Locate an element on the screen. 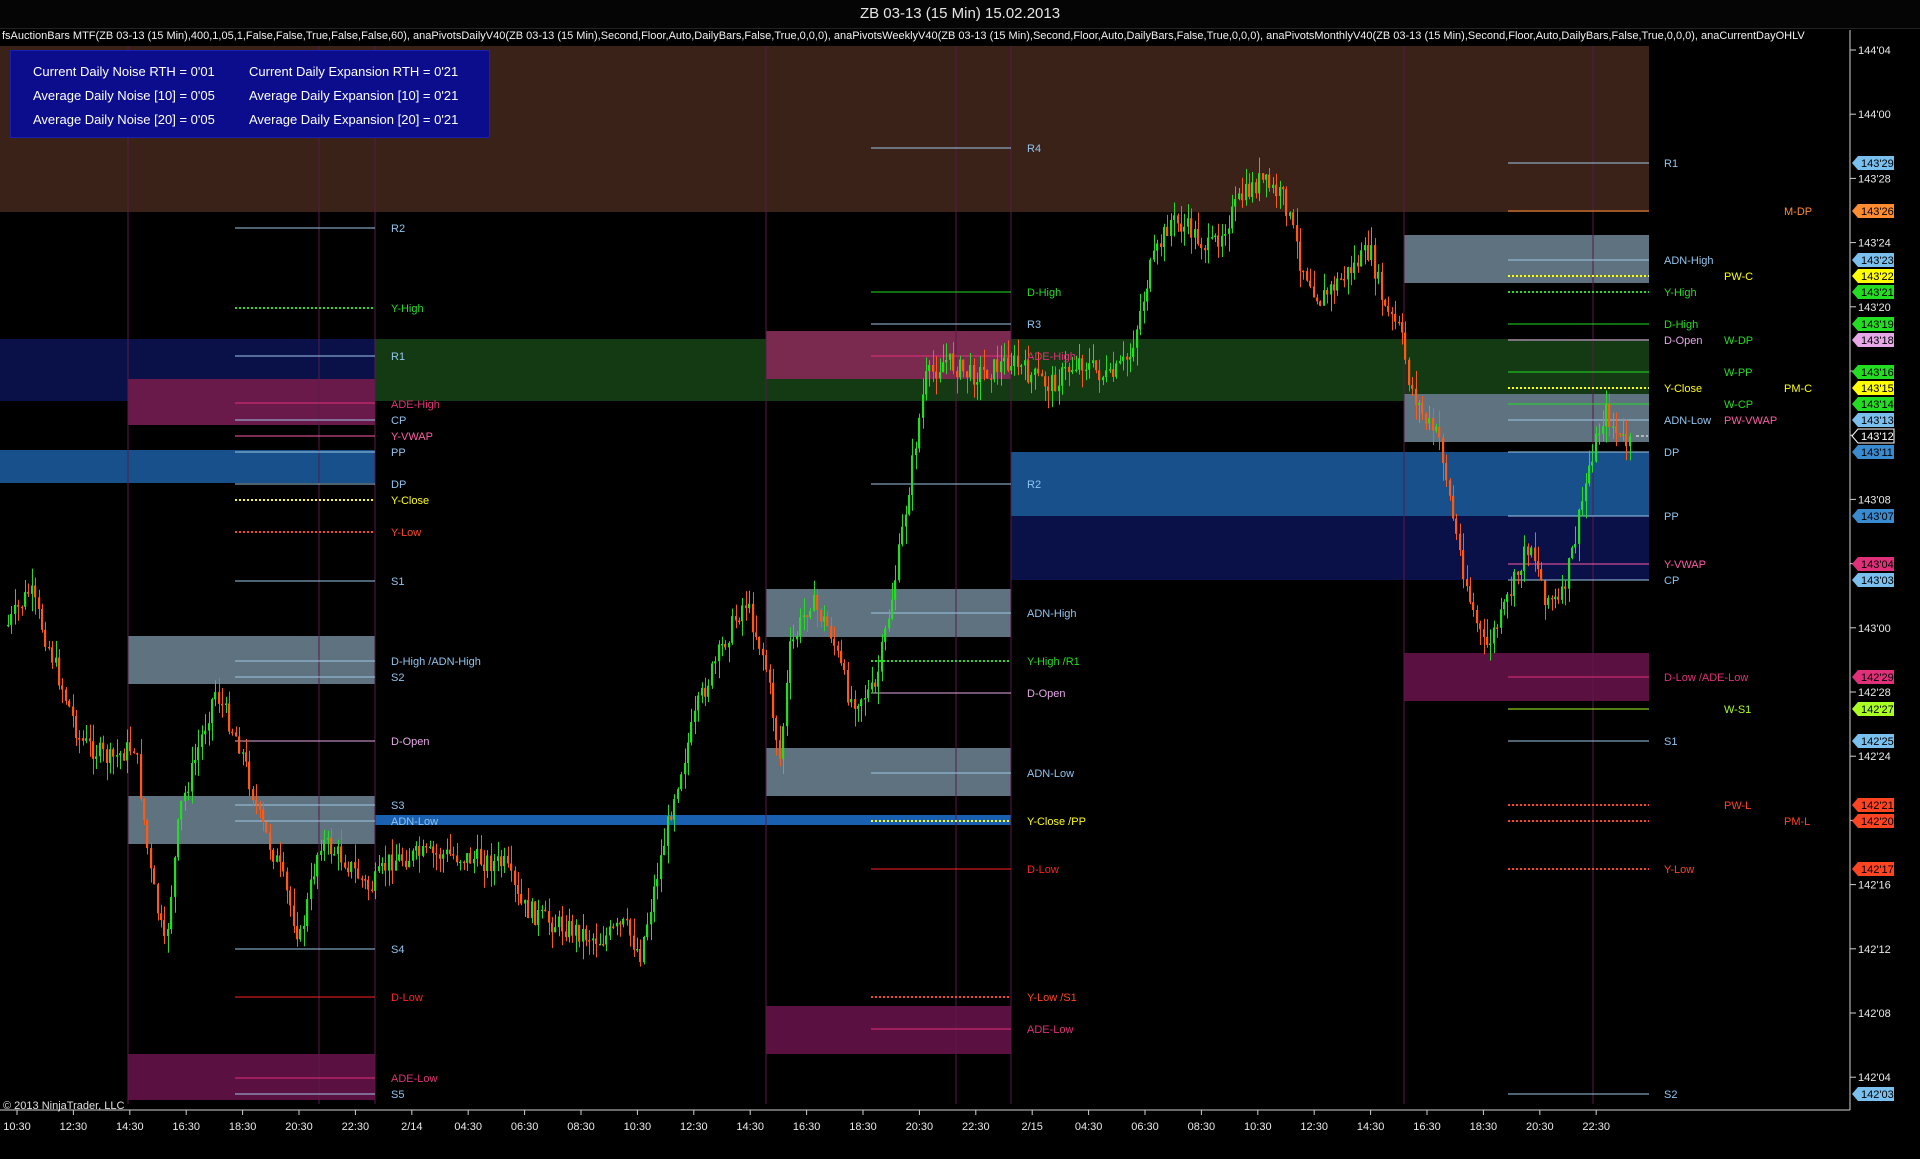 Image resolution: width=1920 pixels, height=1159 pixels. label-s3-pm-l: PM-L is located at coordinates (1797, 822).